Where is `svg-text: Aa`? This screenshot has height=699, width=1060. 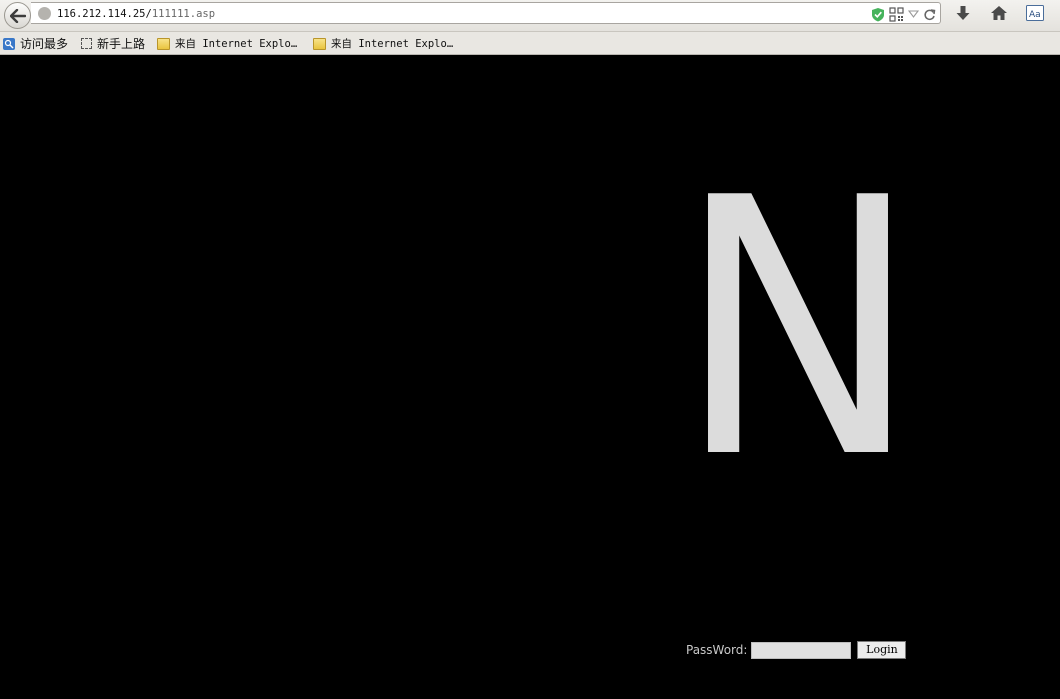 svg-text: Aa is located at coordinates (1035, 15).